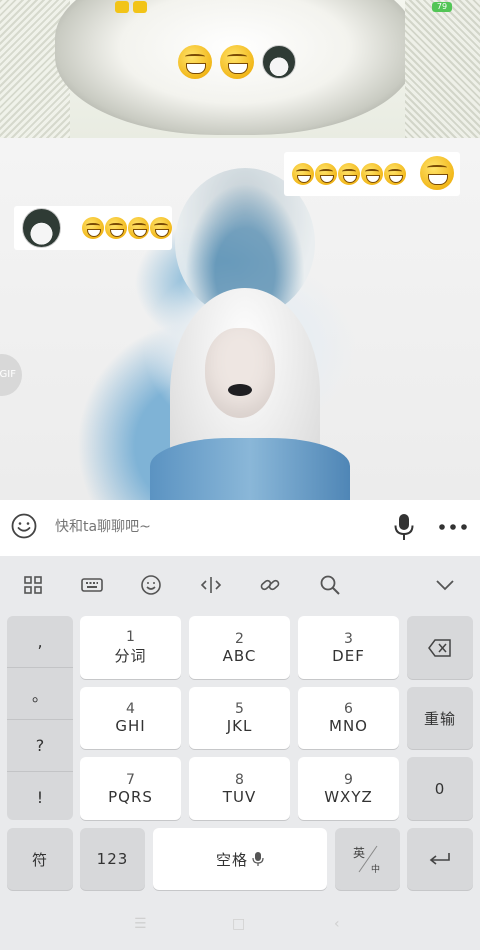 The image size is (480, 950). I want to click on search-icon, so click(330, 585).